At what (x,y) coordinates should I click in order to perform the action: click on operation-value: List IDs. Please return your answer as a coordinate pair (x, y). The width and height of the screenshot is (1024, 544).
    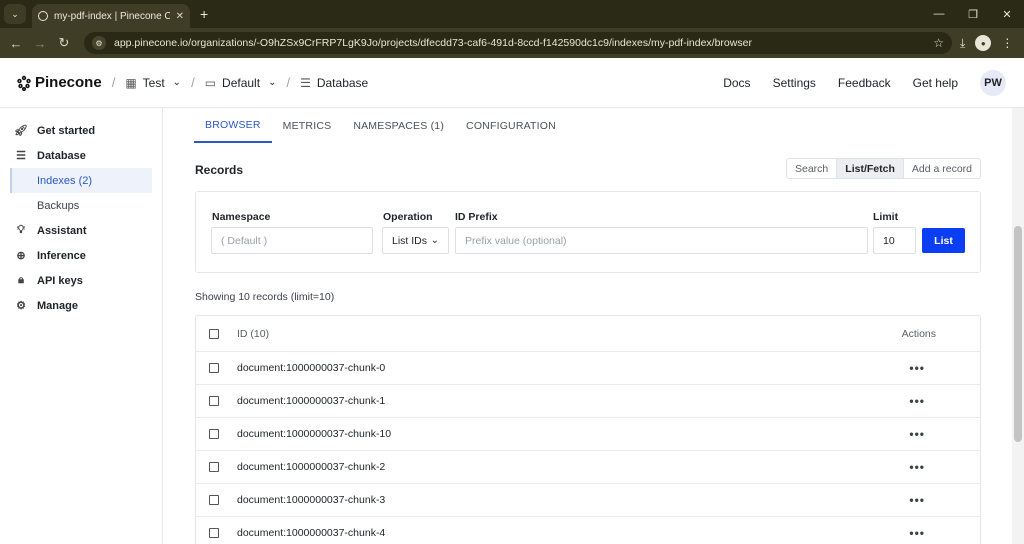
    Looking at the image, I should click on (410, 240).